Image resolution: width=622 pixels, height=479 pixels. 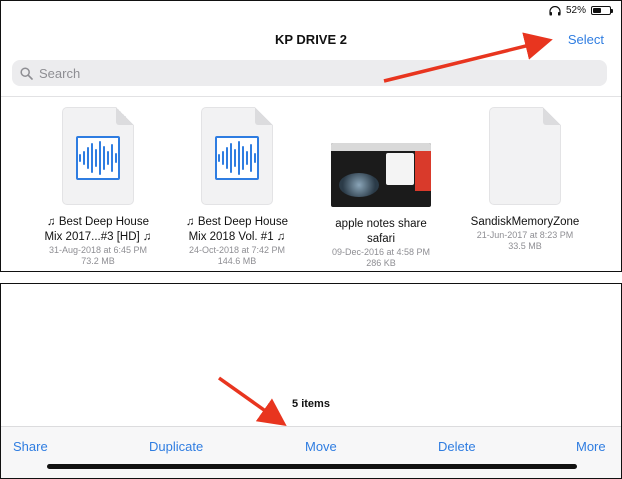 What do you see at coordinates (575, 10) in the screenshot?
I see `battery-percent: 52%` at bounding box center [575, 10].